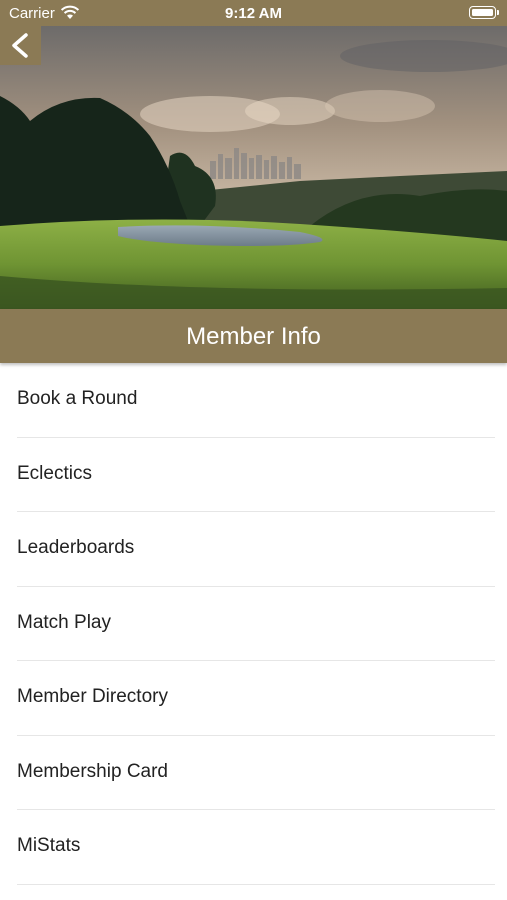  What do you see at coordinates (49, 845) in the screenshot?
I see `menu-item-label: MiStats` at bounding box center [49, 845].